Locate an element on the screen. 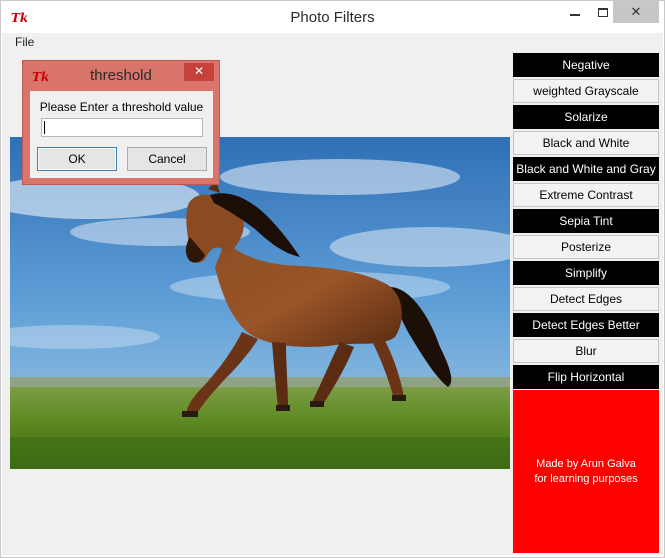  close-button: ✕ is located at coordinates (636, 12).